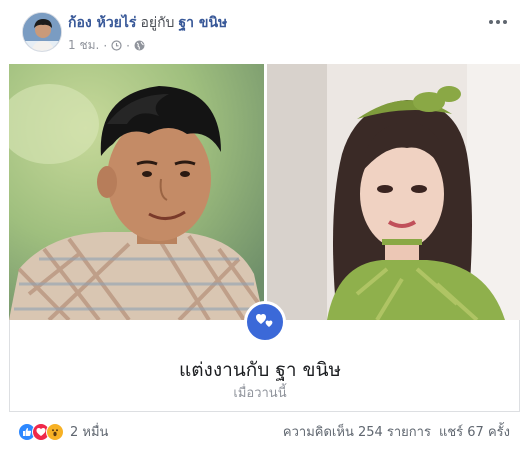 Image resolution: width=520 pixels, height=450 pixels. I want to click on more-options-button, so click(498, 22).